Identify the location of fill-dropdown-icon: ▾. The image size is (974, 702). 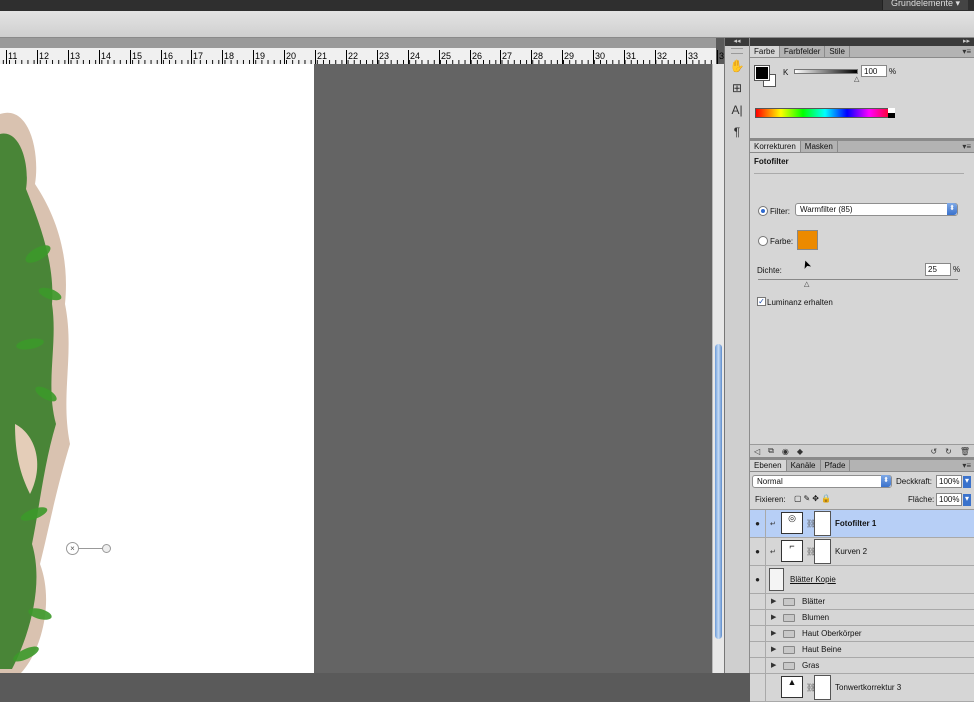
(967, 500).